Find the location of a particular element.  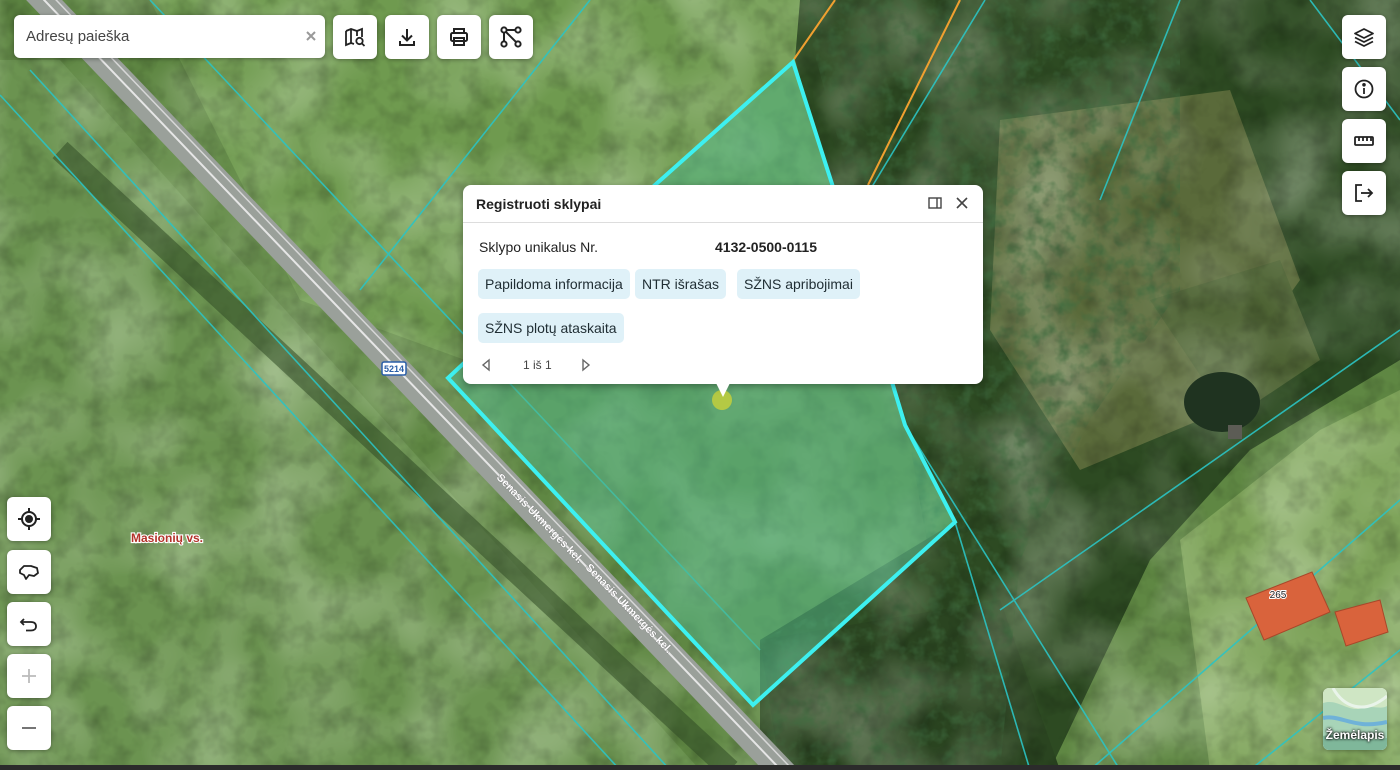

lasso-select-button is located at coordinates (29, 572).